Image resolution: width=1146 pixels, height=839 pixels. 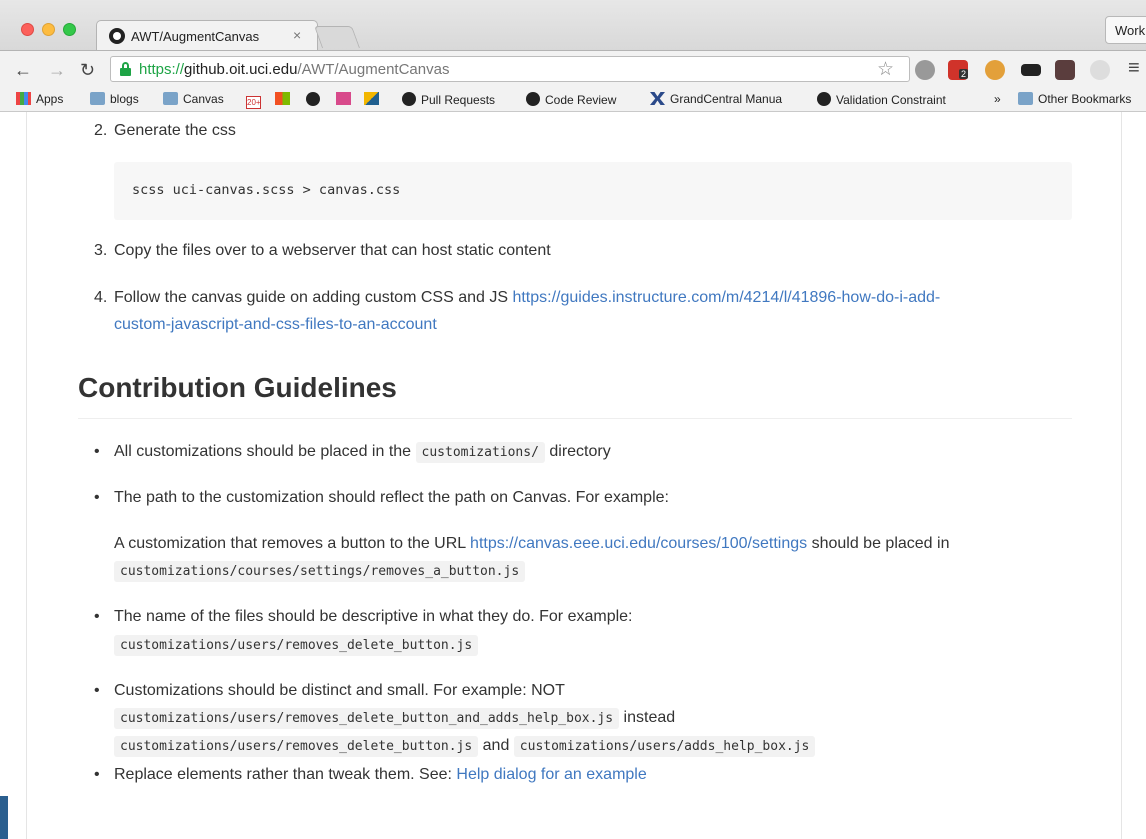 What do you see at coordinates (1125, 30) in the screenshot?
I see `profile-button: Work` at bounding box center [1125, 30].